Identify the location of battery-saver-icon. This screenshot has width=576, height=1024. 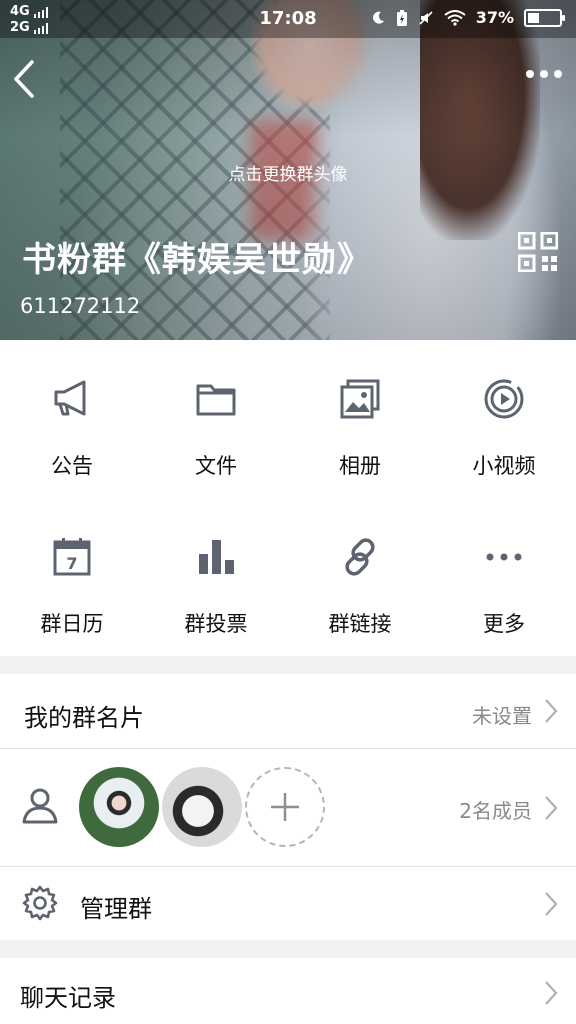
(401, 17).